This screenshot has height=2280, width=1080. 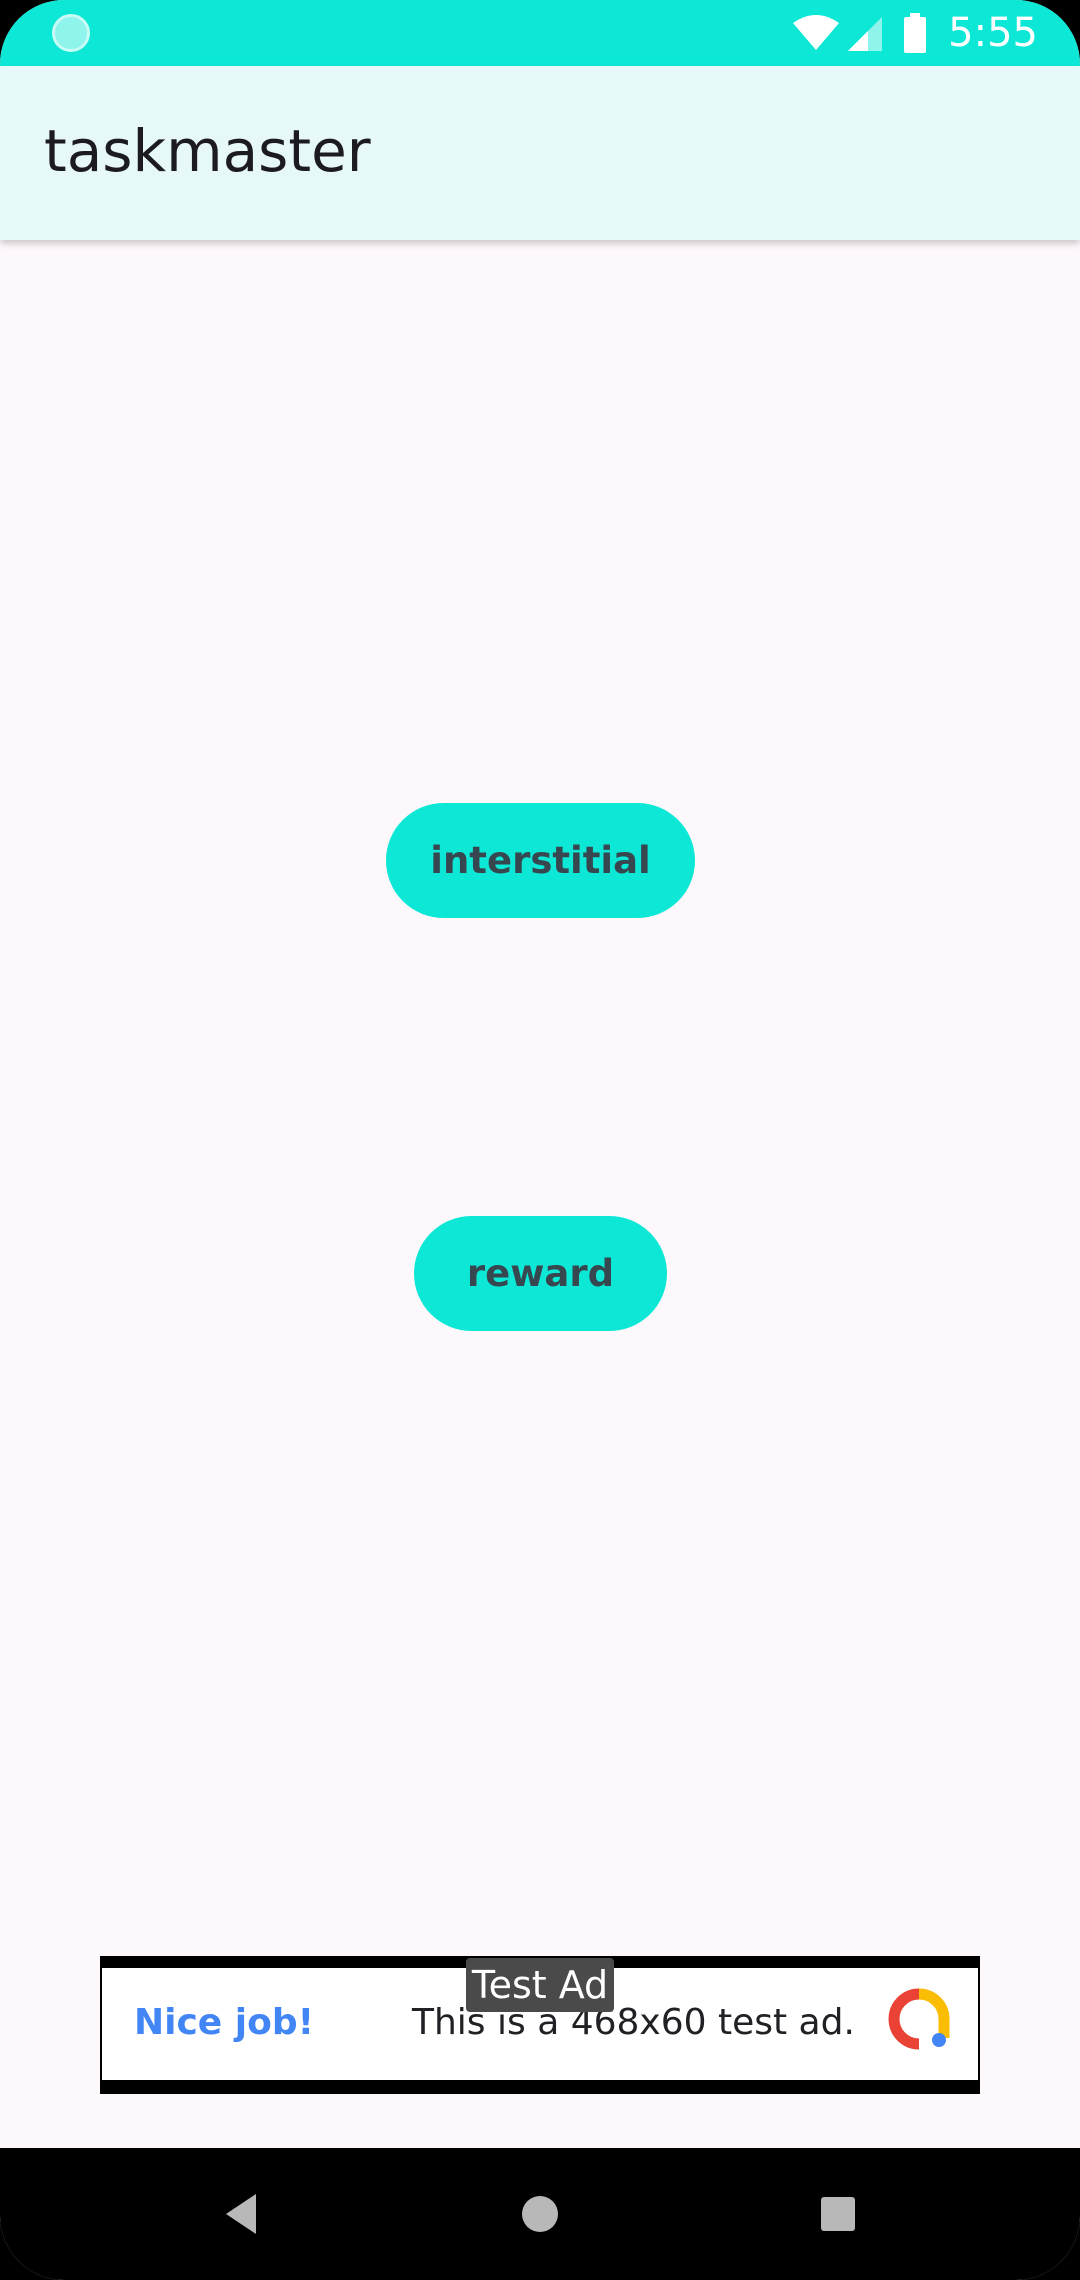 I want to click on admob-logo-icon, so click(x=919, y=2019).